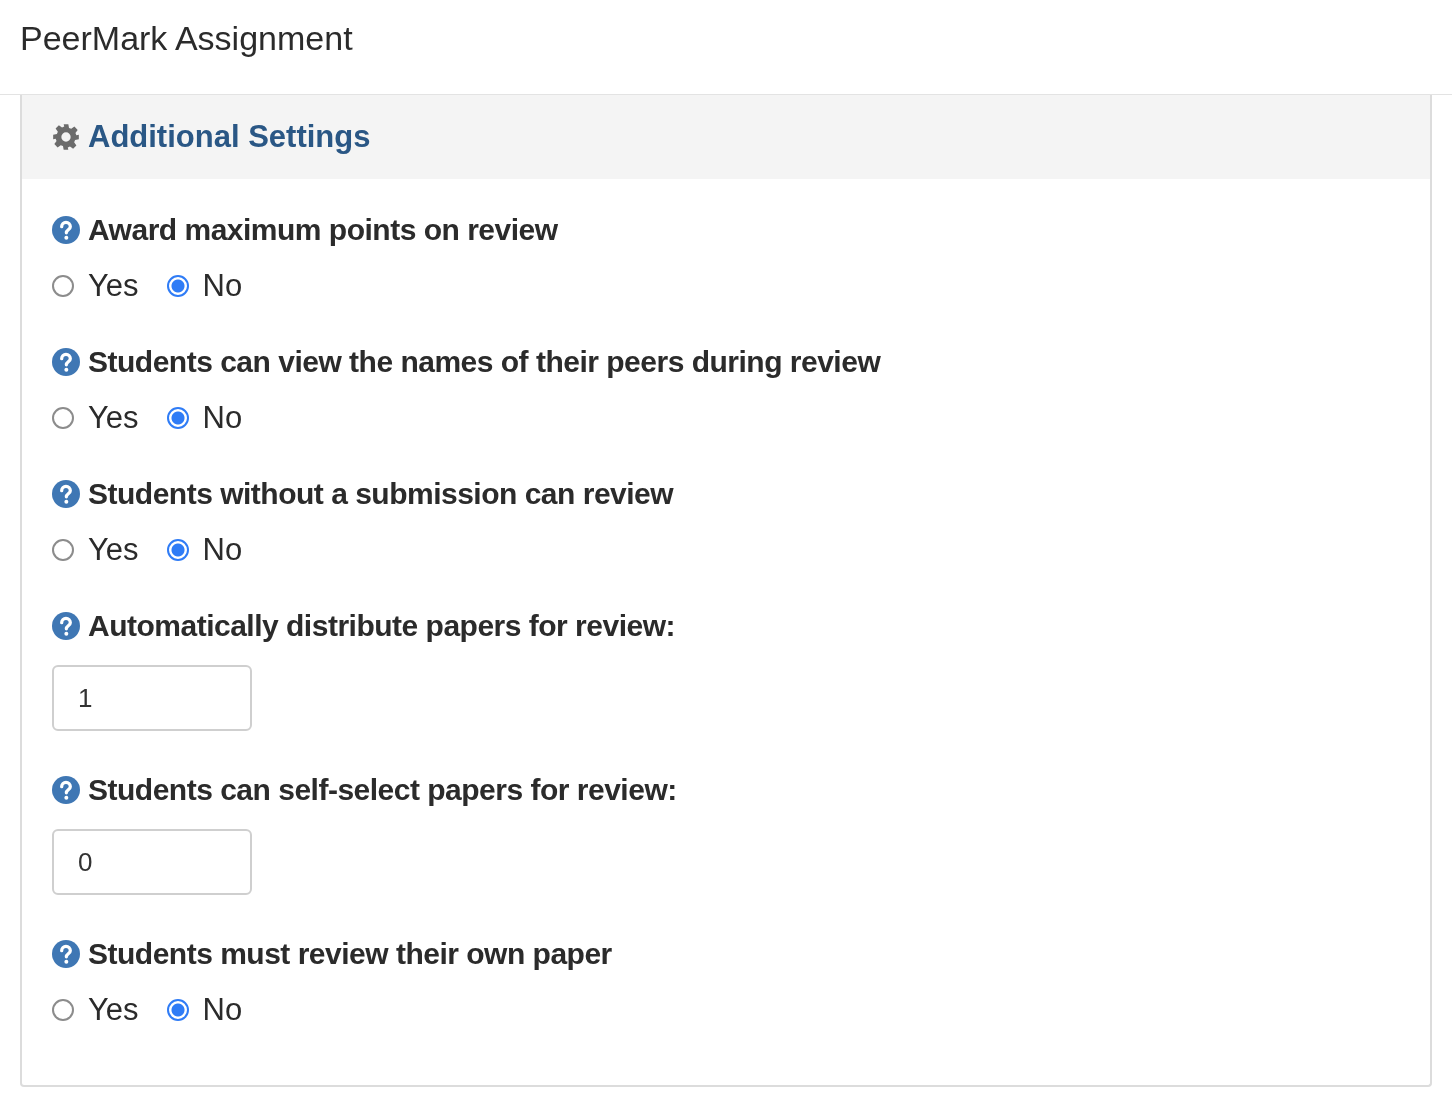 This screenshot has width=1452, height=1104. I want to click on setting-label: Students must review their own paper, so click(350, 954).